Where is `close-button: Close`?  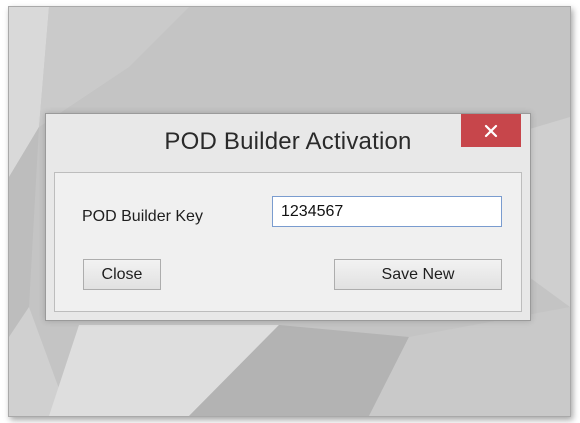 close-button: Close is located at coordinates (122, 274).